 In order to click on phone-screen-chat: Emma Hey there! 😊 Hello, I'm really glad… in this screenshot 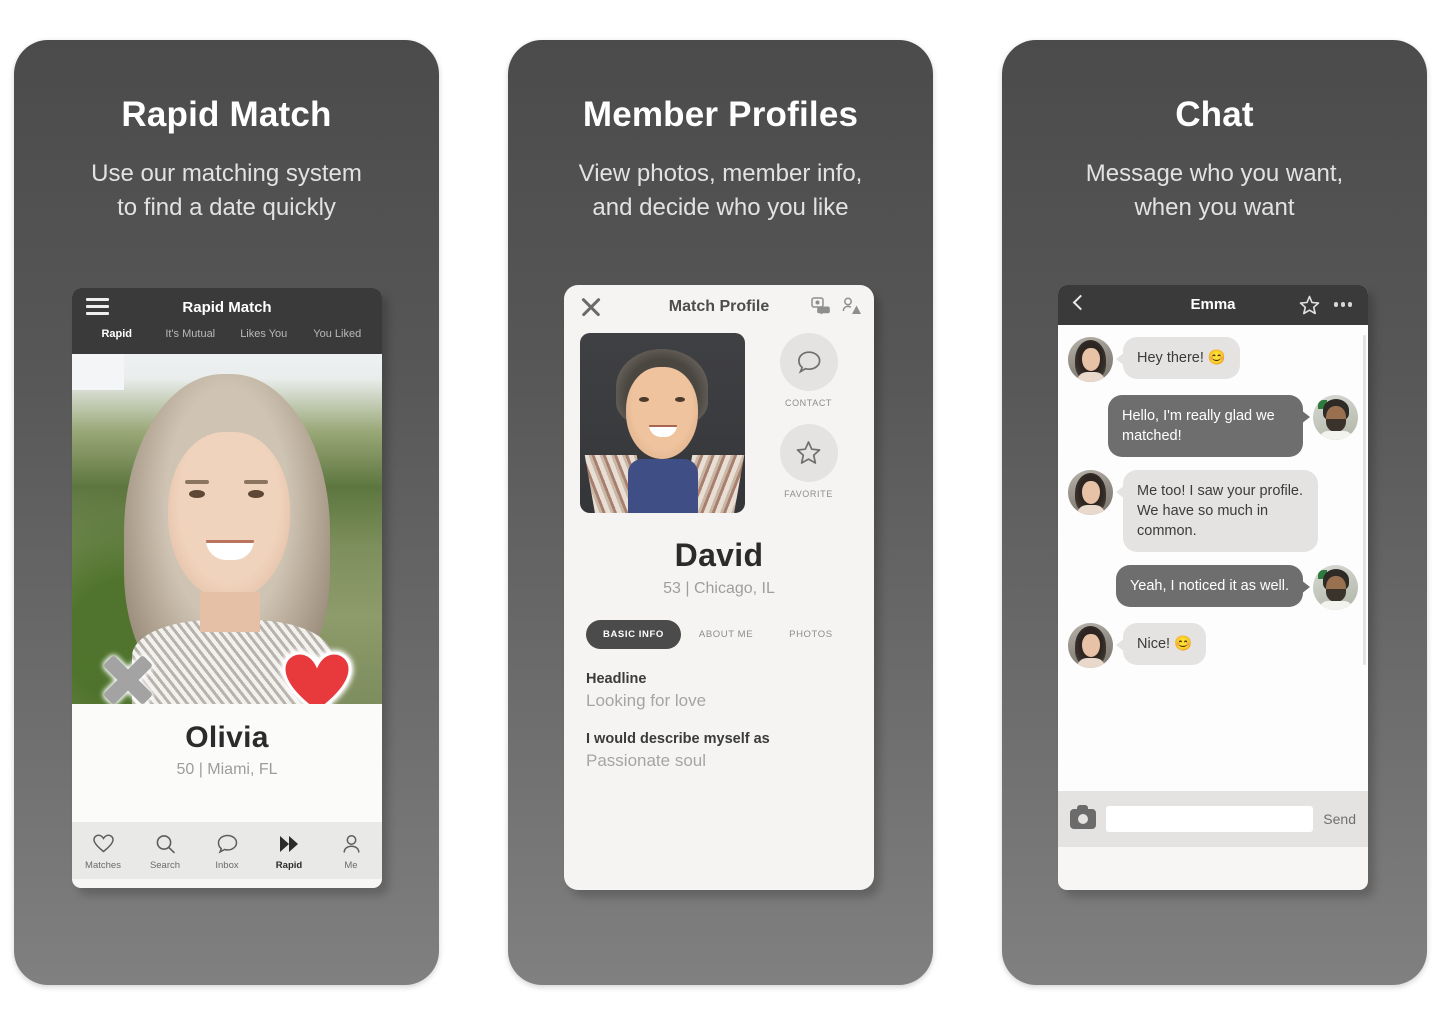, I will do `click(1213, 587)`.